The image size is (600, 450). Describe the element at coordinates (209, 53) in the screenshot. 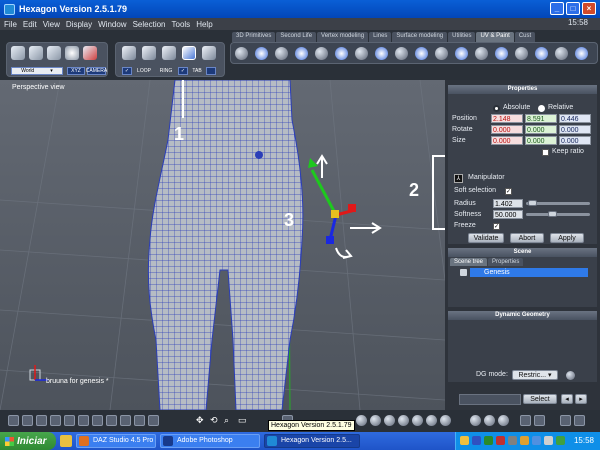

I see `auto-mode-icon` at that location.